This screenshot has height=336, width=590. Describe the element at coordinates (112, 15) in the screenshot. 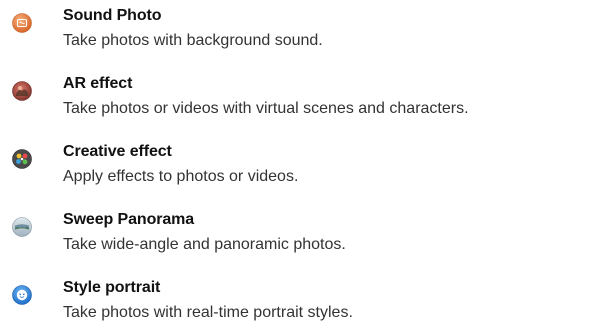

I see `mode-title: Sound Photo` at that location.